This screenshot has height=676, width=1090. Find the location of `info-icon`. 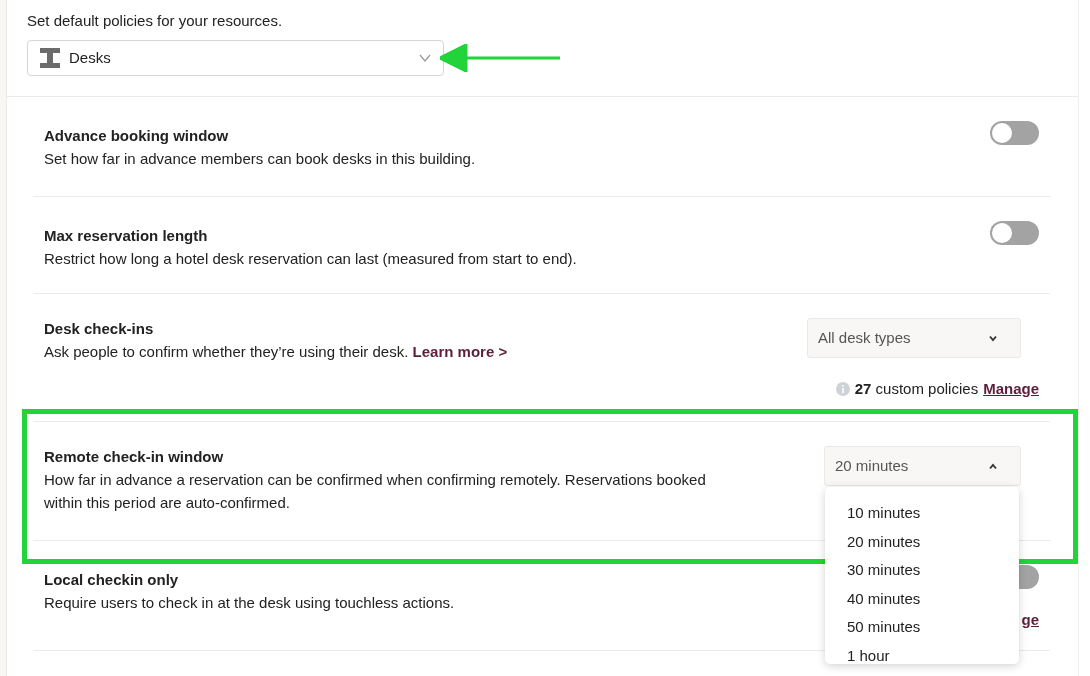

info-icon is located at coordinates (842, 389).